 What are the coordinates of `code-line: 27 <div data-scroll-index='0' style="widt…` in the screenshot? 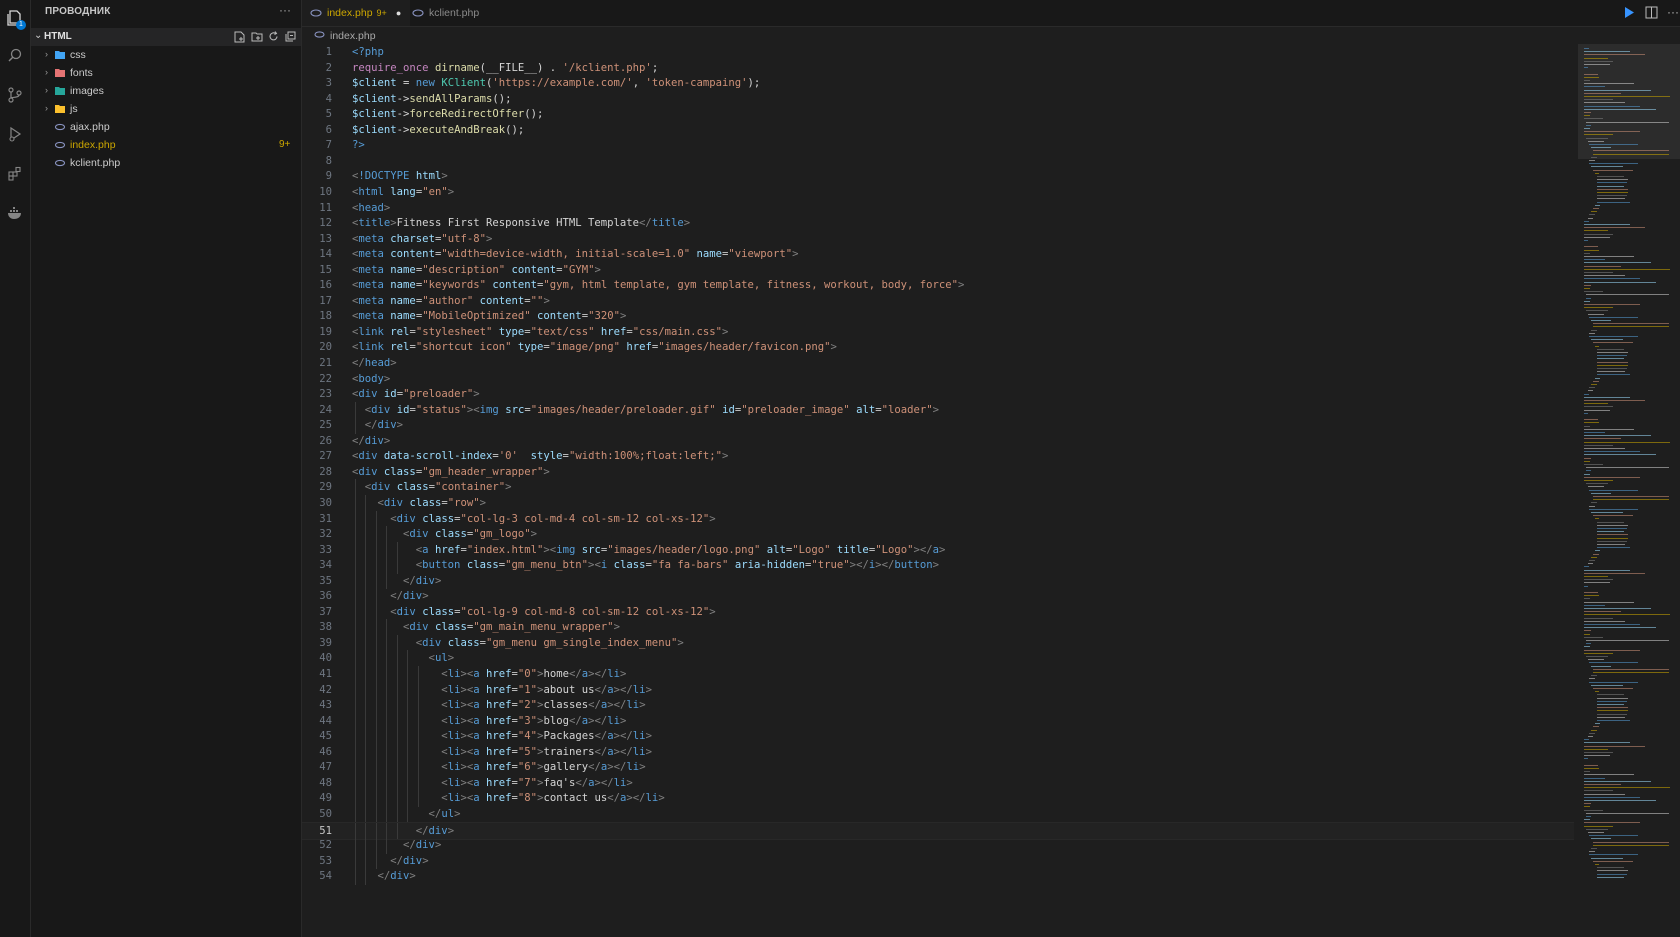 It's located at (938, 456).